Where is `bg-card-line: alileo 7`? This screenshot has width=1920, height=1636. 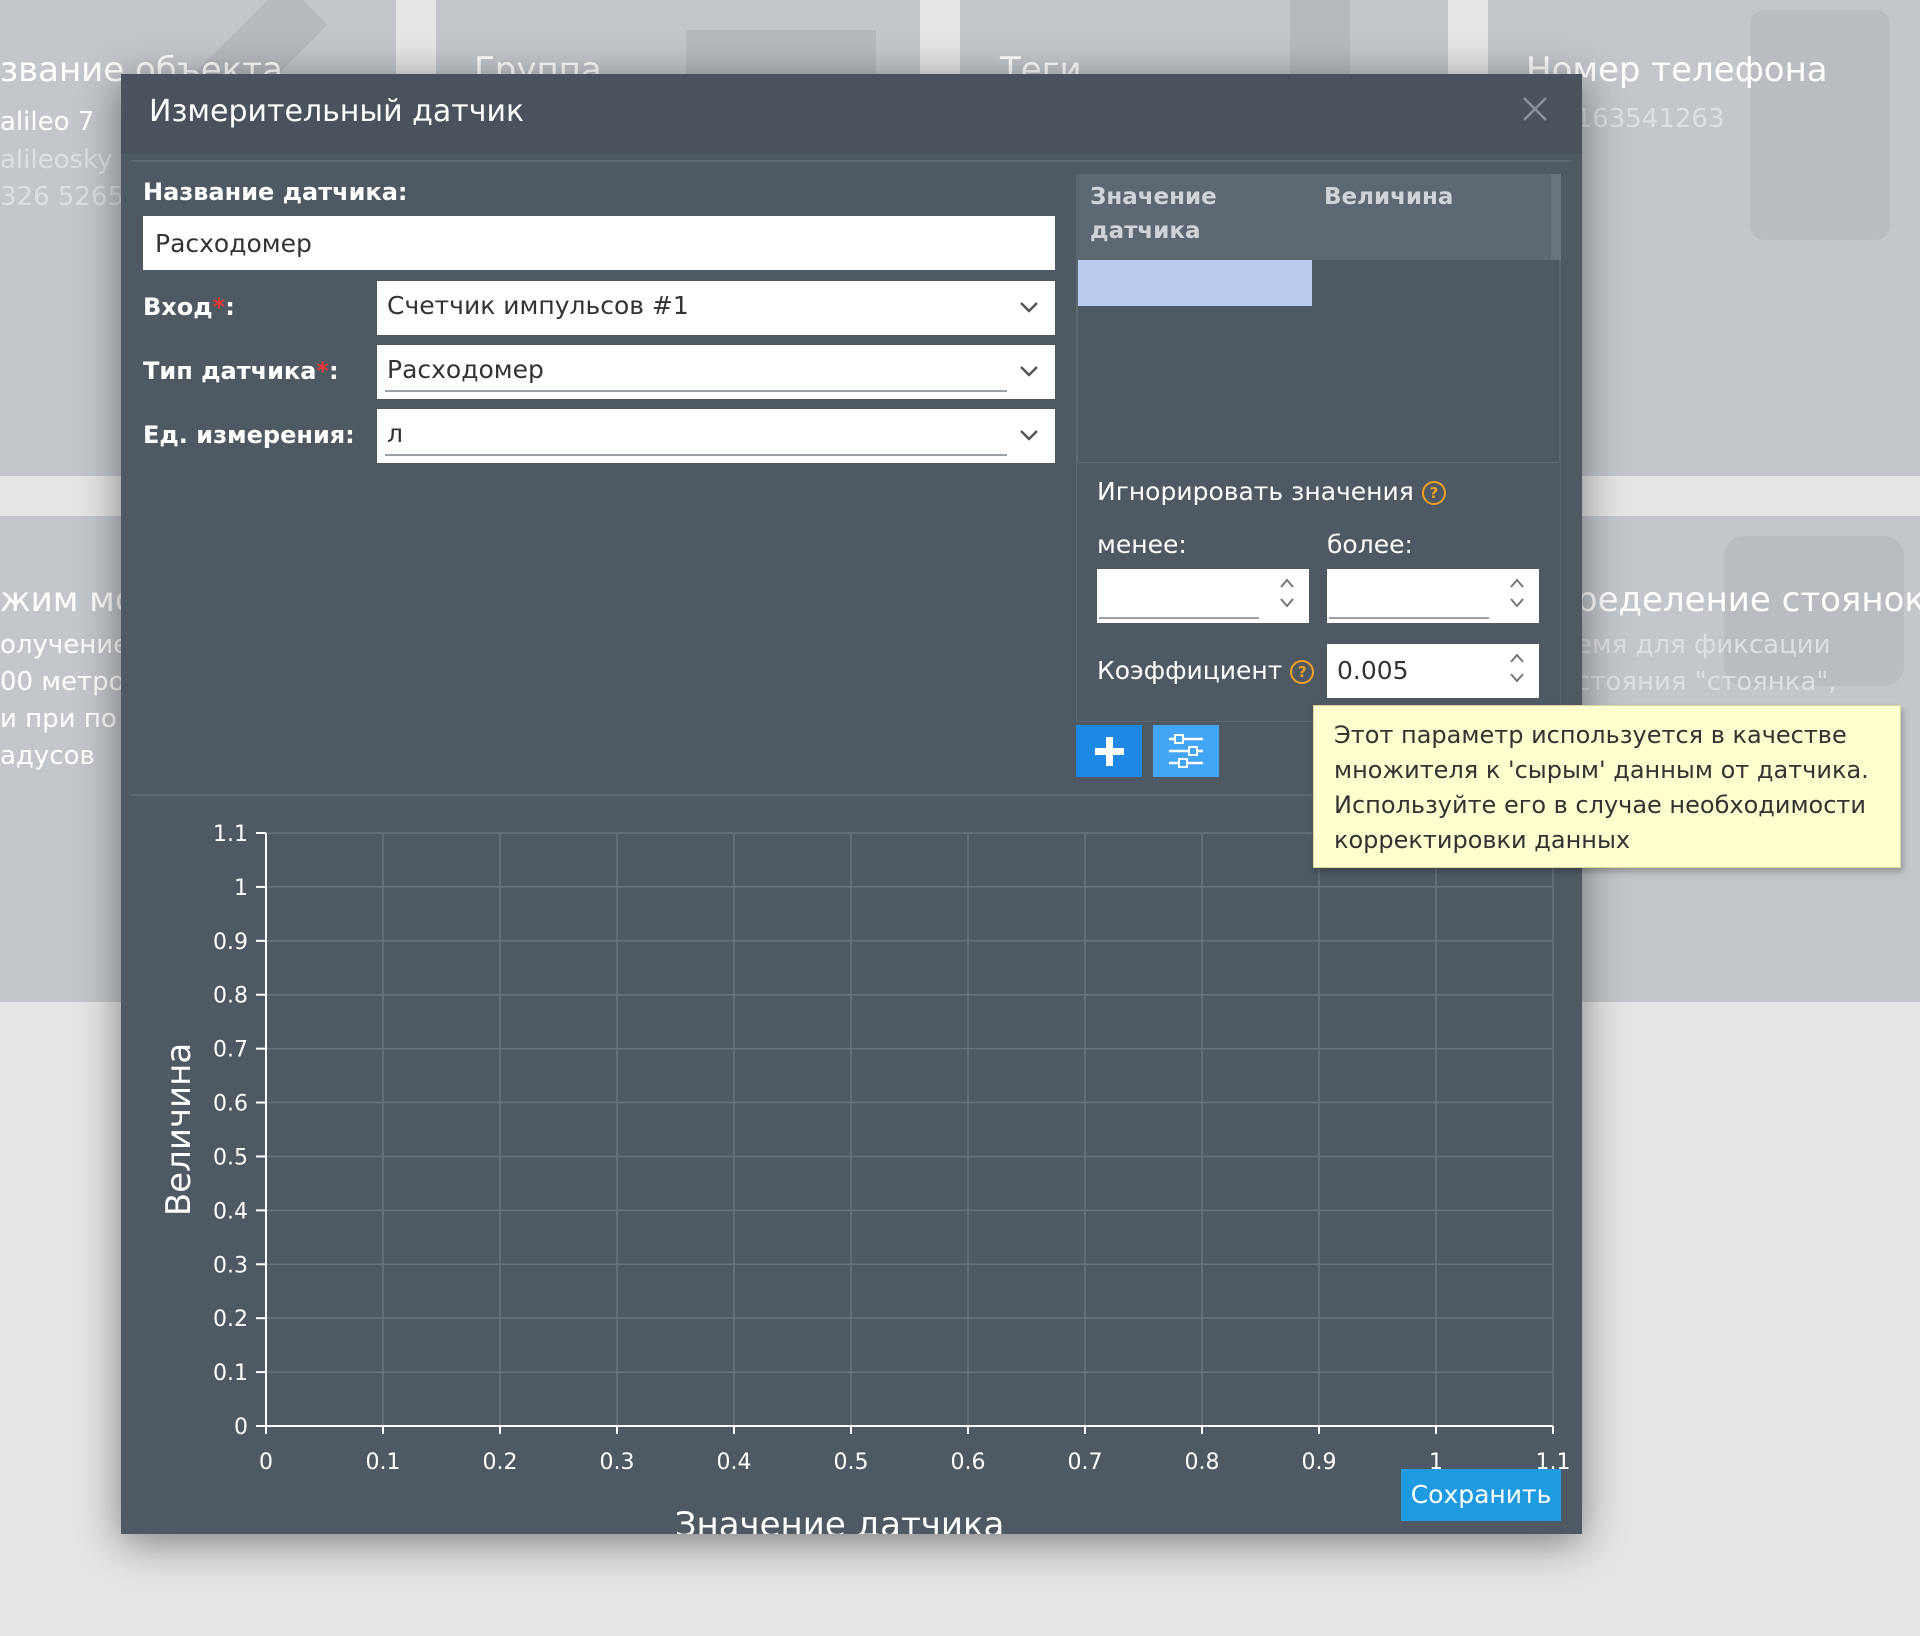
bg-card-line: alileo 7 is located at coordinates (47, 122).